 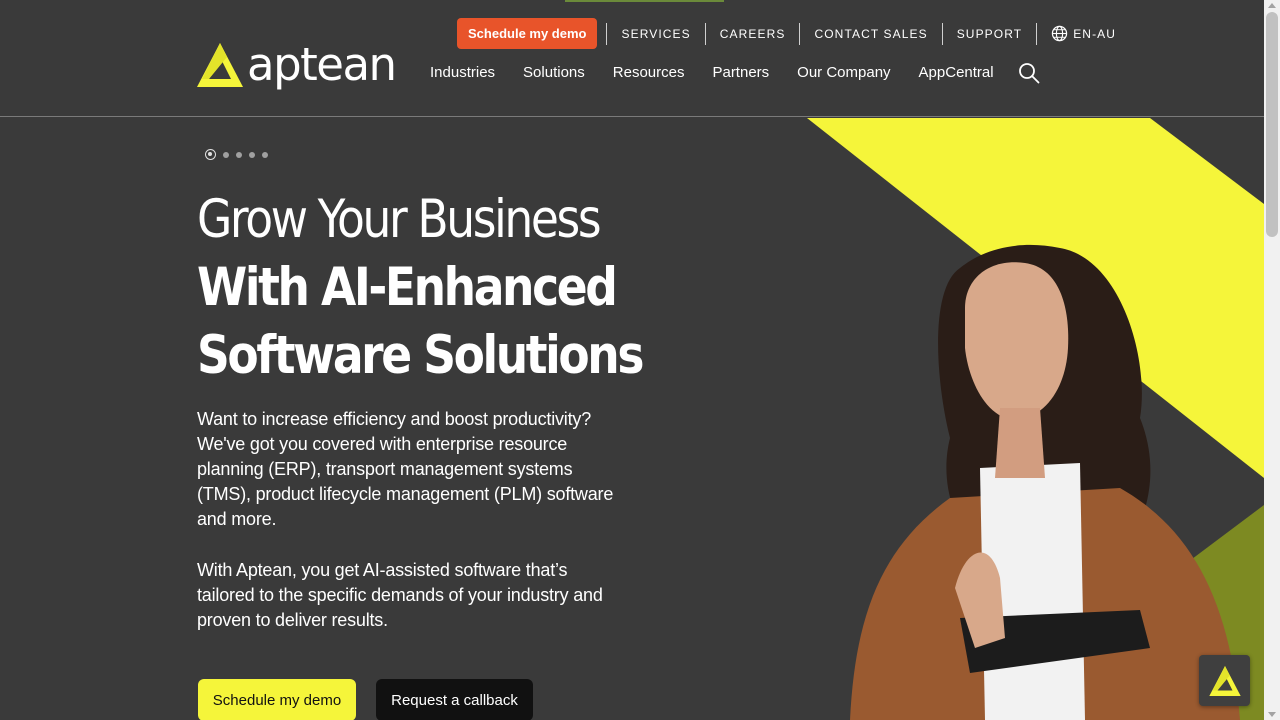 I want to click on nav-our-company: Our Company, so click(x=843, y=72).